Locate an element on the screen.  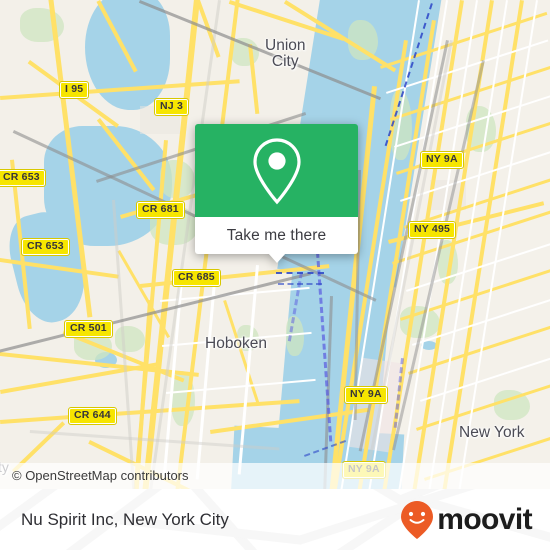
card-action-row: Take me there is located at coordinates (276, 240).